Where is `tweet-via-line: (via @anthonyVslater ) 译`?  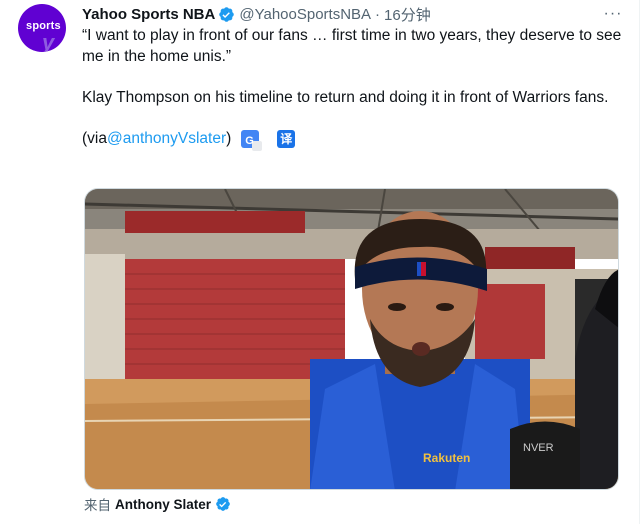 tweet-via-line: (via @anthonyVslater ) 译 is located at coordinates (352, 140).